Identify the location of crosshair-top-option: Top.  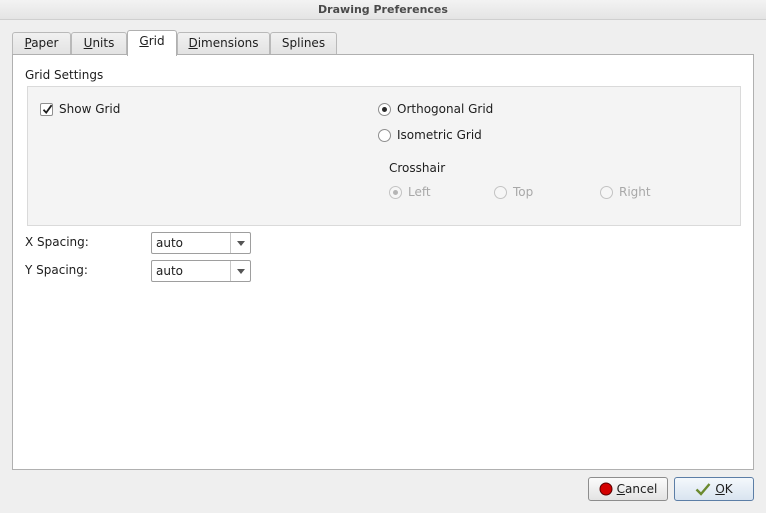
(513, 192).